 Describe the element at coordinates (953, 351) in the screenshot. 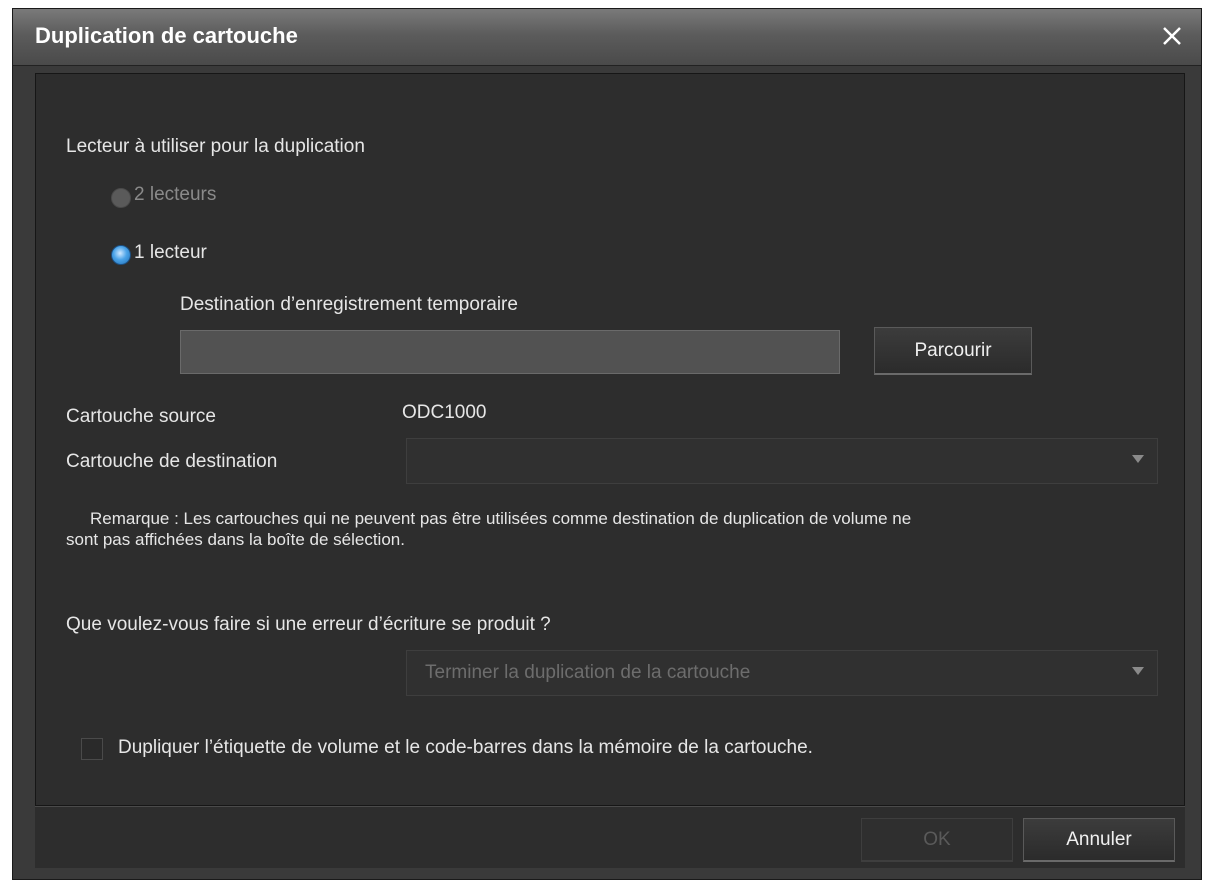

I see `browse-button: Parcourir` at that location.